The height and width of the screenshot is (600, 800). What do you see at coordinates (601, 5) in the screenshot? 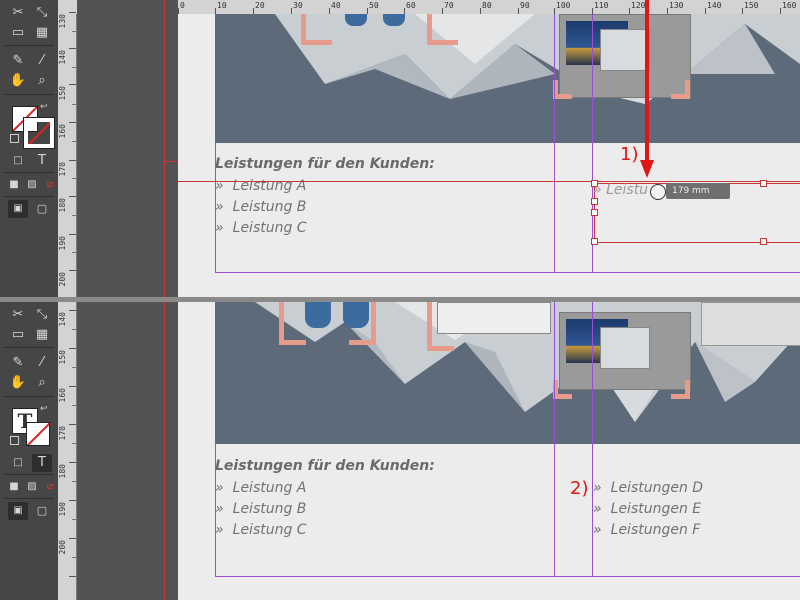
I see `ruler-label: 110` at bounding box center [601, 5].